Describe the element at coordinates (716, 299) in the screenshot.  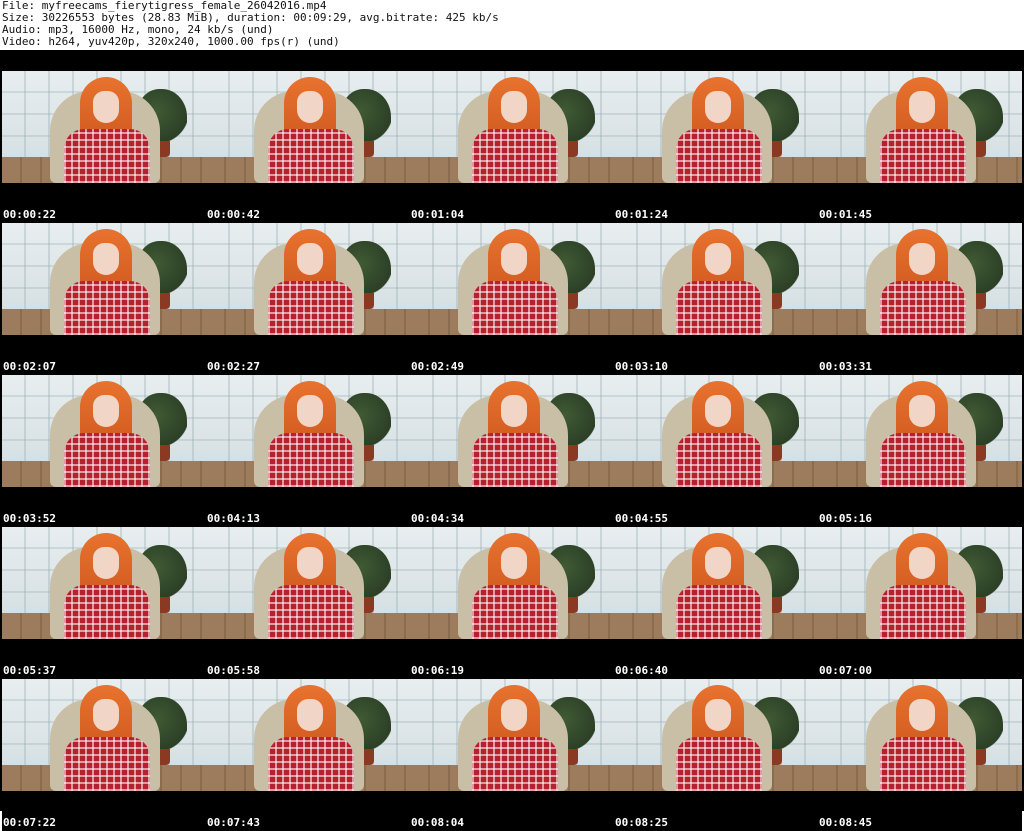
I see `video-thumbnail: 00:03:10` at that location.